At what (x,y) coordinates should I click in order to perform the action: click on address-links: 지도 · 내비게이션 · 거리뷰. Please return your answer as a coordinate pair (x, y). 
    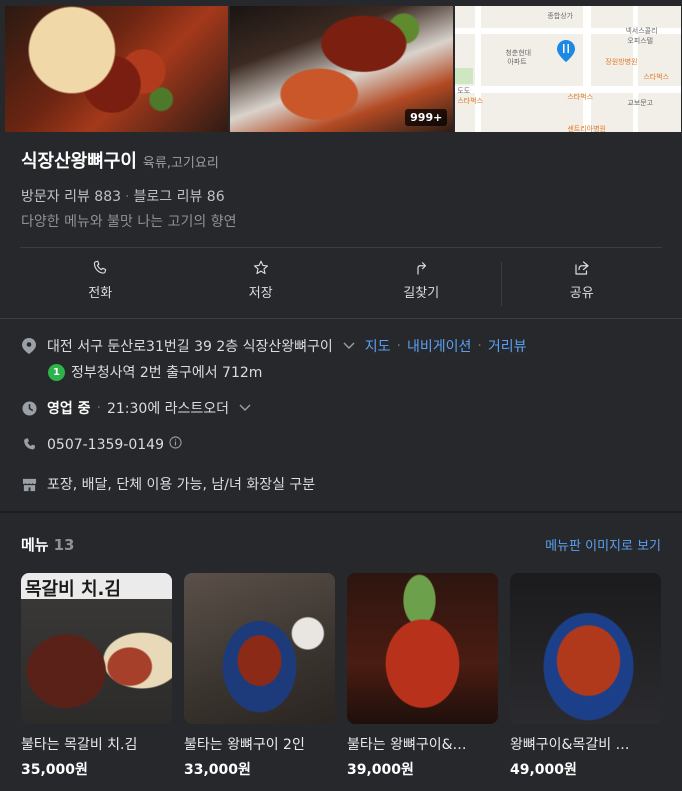
    Looking at the image, I should click on (446, 346).